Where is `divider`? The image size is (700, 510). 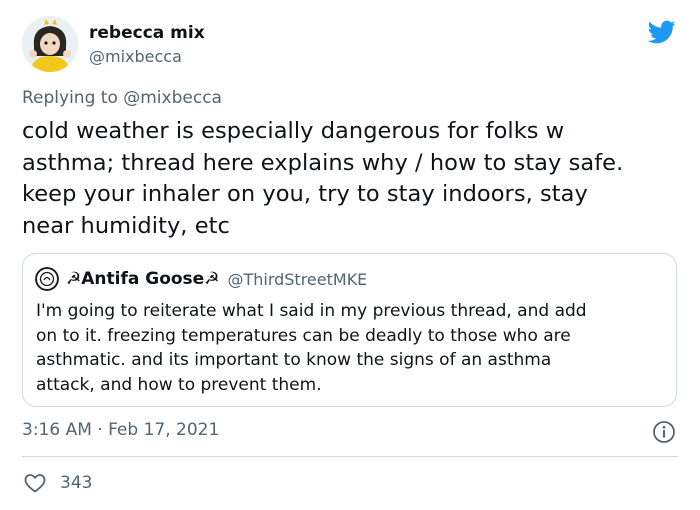
divider is located at coordinates (350, 456).